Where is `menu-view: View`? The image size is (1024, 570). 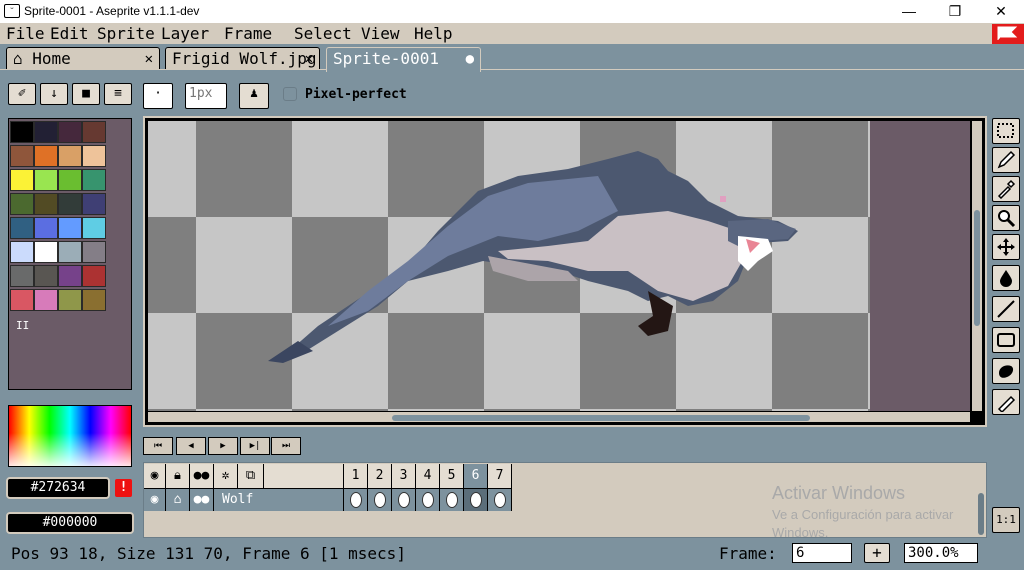 menu-view: View is located at coordinates (380, 33).